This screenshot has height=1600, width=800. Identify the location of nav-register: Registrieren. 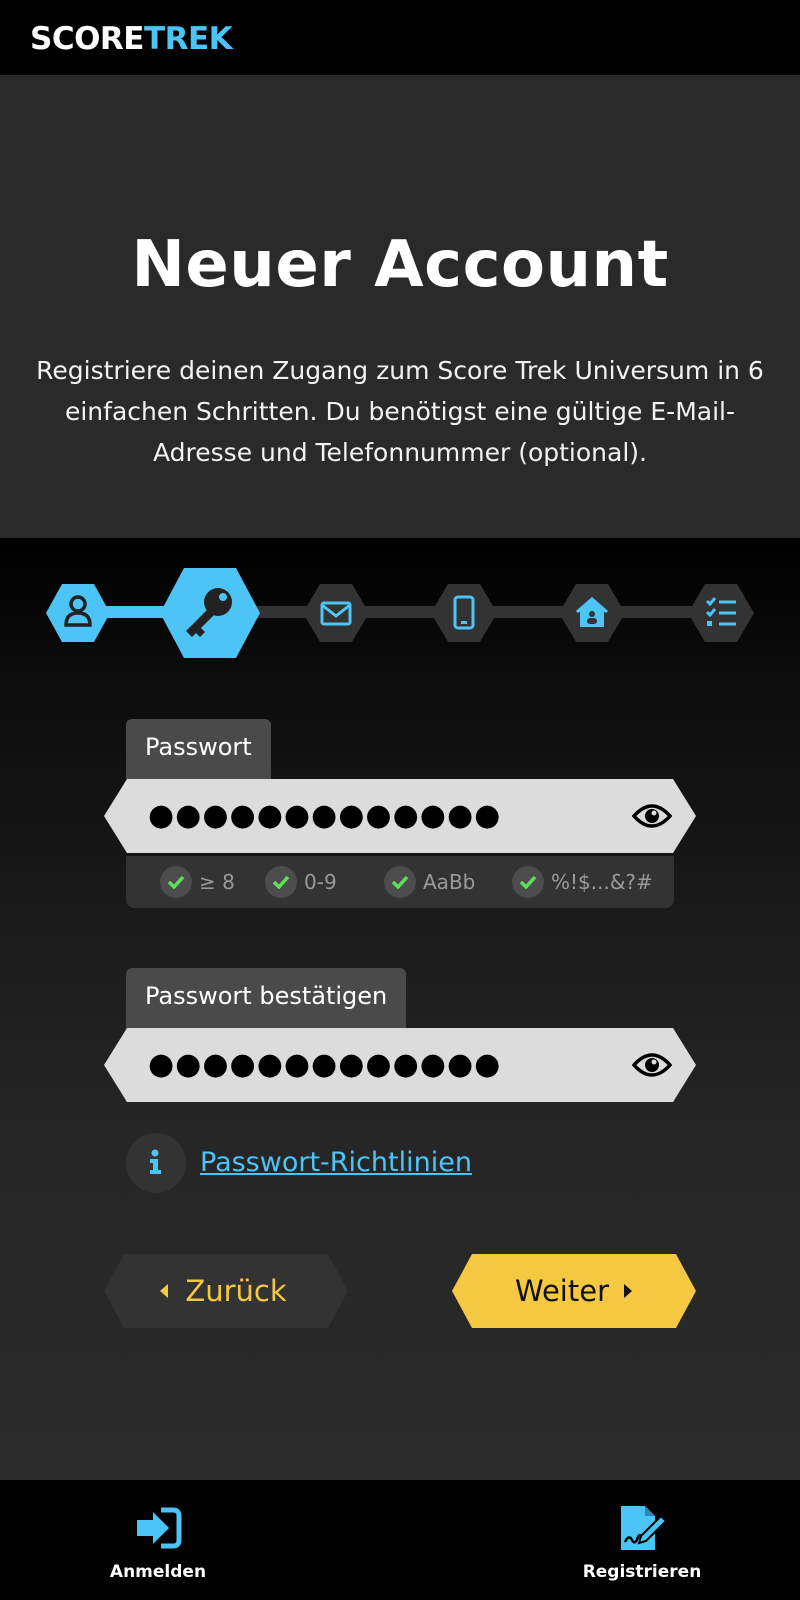
(642, 1540).